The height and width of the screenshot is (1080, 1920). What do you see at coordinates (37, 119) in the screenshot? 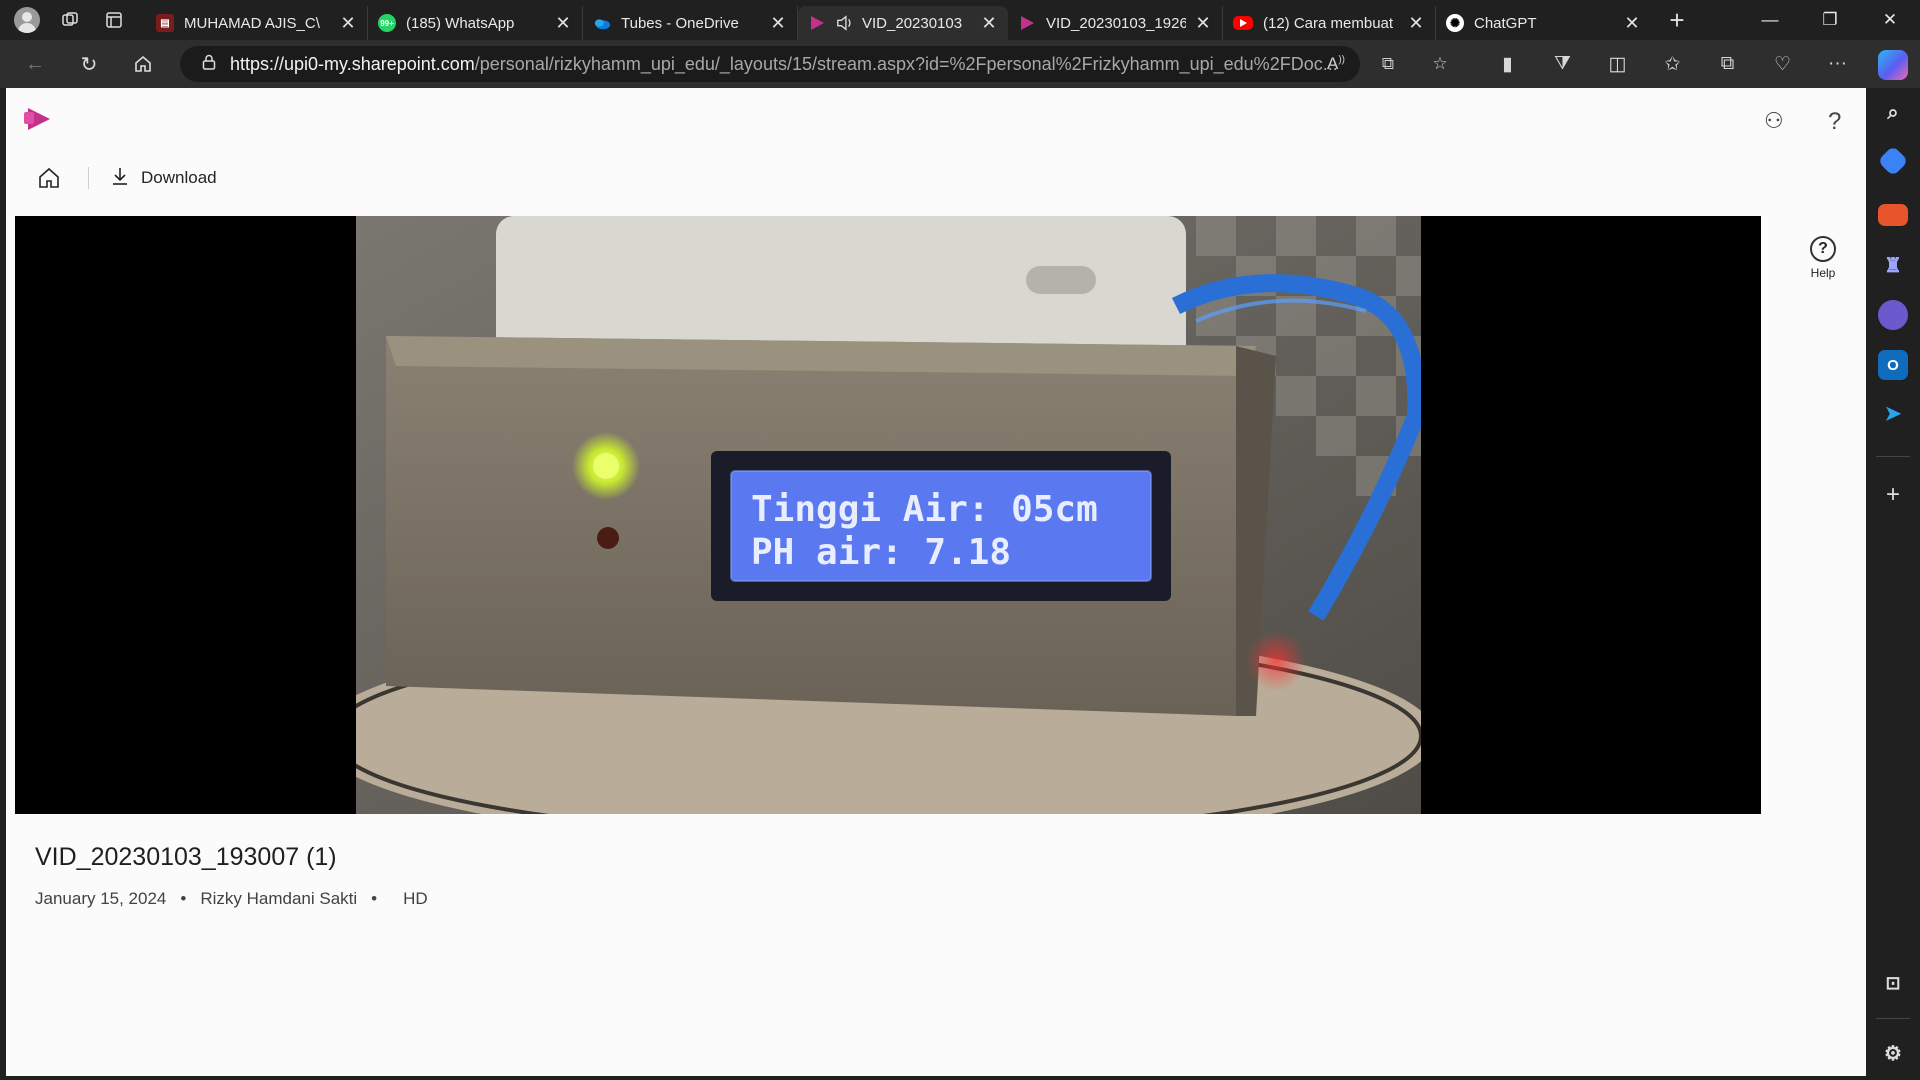
I see `stream-logo-icon` at bounding box center [37, 119].